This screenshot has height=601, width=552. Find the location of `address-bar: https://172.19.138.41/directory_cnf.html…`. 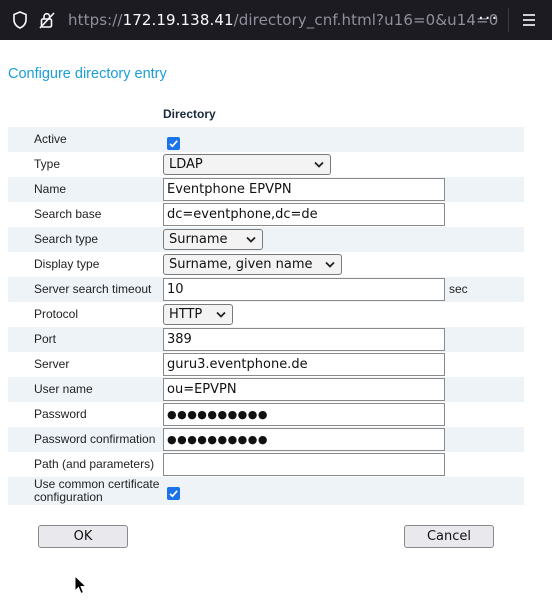

address-bar: https://172.19.138.41/directory_cnf.html… is located at coordinates (283, 20).